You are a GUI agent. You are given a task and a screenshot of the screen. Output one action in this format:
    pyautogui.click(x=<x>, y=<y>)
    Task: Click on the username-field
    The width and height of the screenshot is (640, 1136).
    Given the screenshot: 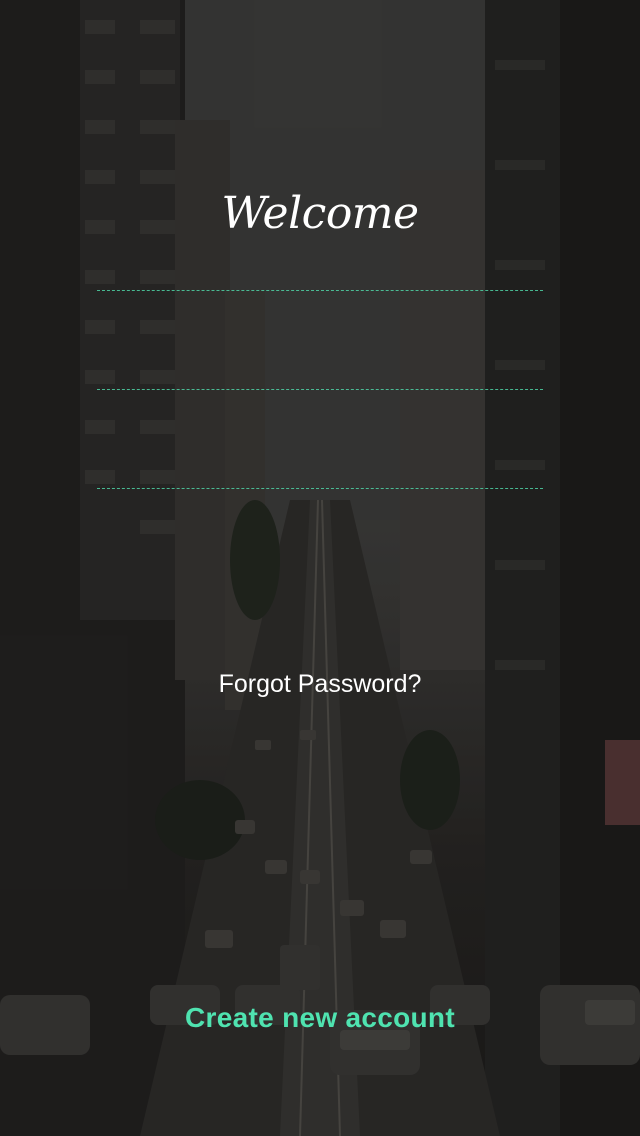 What is the action you would take?
    pyautogui.click(x=320, y=268)
    